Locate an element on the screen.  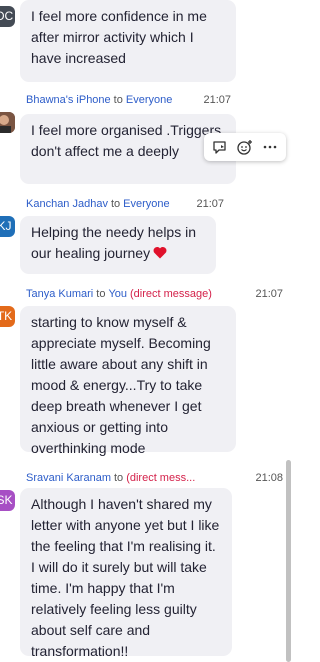
avatar: KJ is located at coordinates (7, 226).